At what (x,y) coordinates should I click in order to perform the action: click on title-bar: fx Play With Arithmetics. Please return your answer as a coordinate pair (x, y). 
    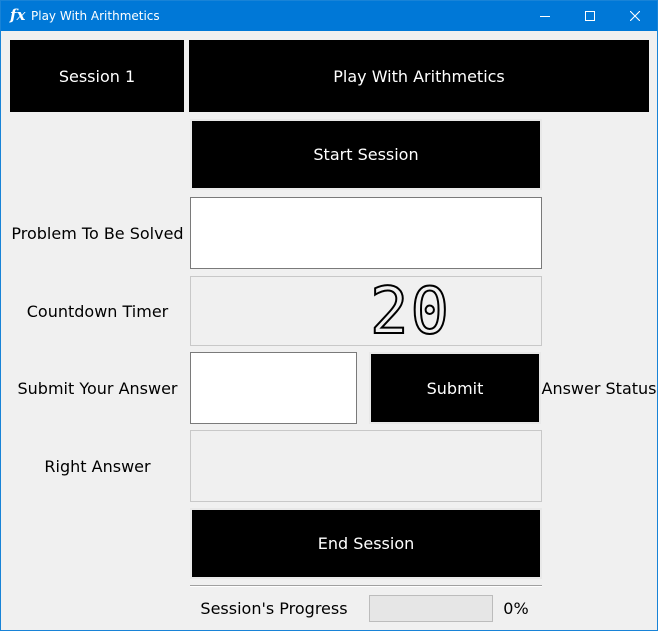
    Looking at the image, I should click on (329, 16).